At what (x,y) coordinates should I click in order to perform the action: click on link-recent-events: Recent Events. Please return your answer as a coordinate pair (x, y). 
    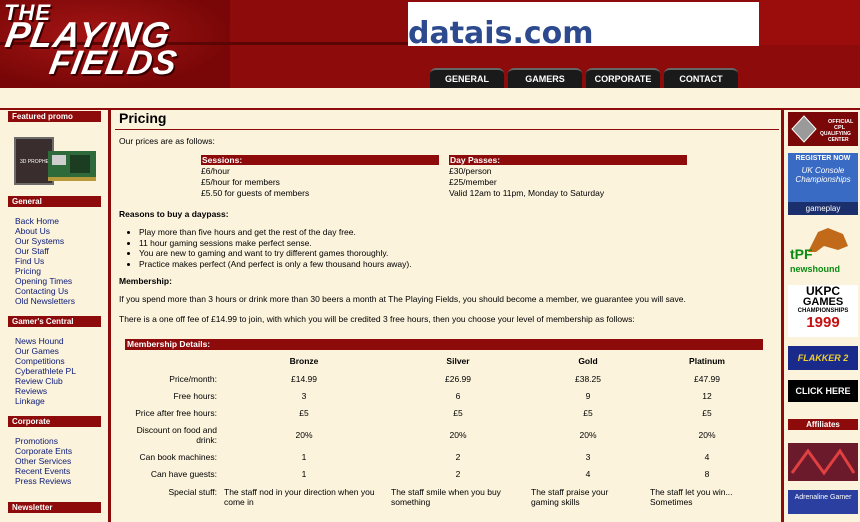
    Looking at the image, I should click on (43, 471).